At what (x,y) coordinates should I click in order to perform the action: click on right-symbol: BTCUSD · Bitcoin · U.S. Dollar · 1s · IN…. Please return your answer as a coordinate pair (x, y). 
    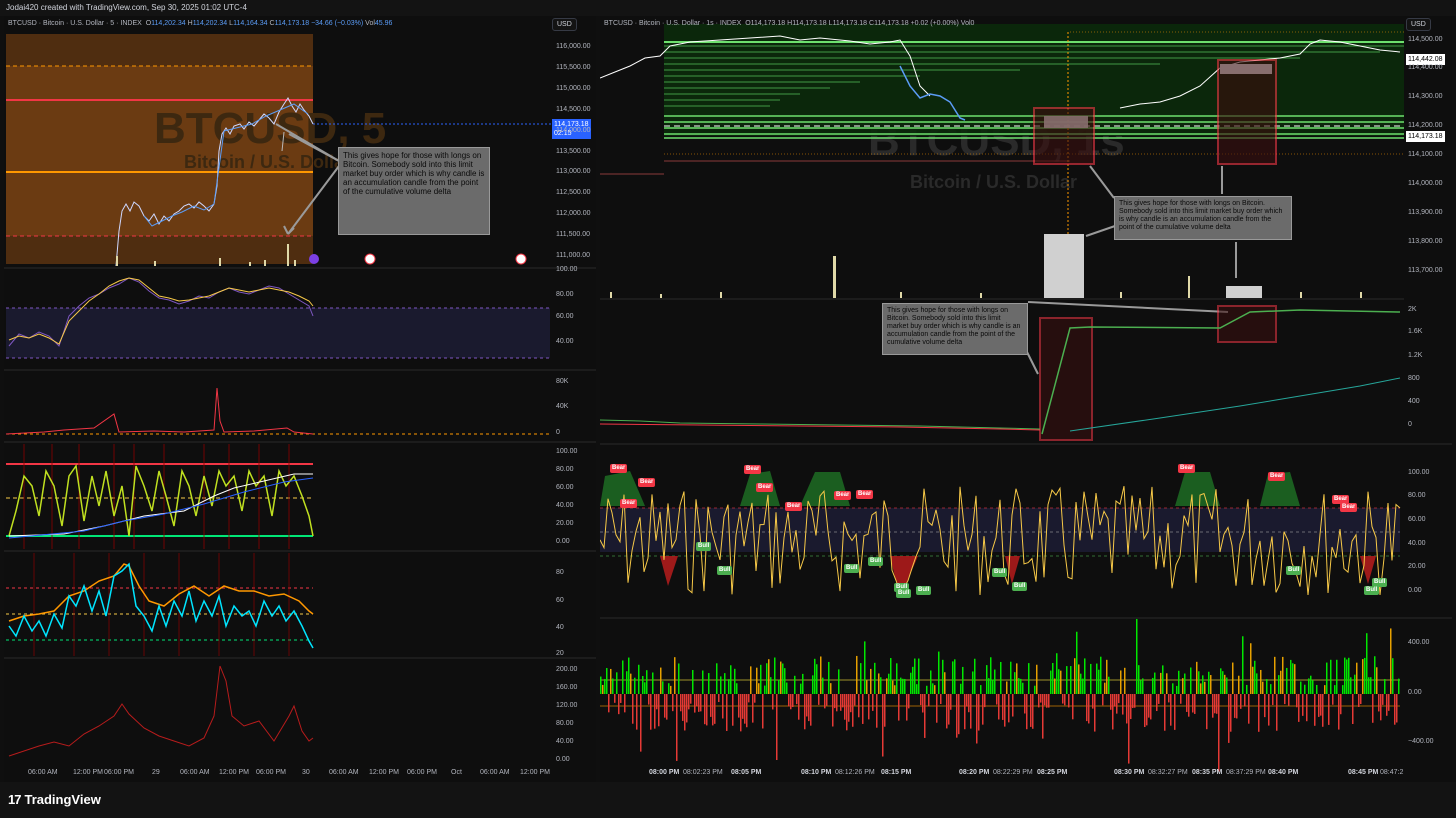
    Looking at the image, I should click on (672, 23).